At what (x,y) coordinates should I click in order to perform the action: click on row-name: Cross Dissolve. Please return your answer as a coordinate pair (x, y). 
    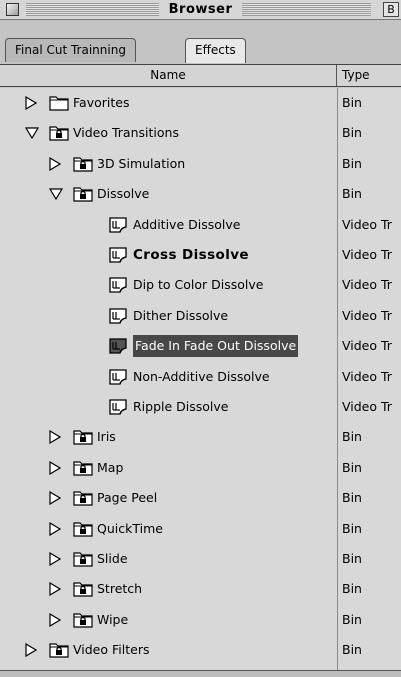
    Looking at the image, I should click on (191, 255).